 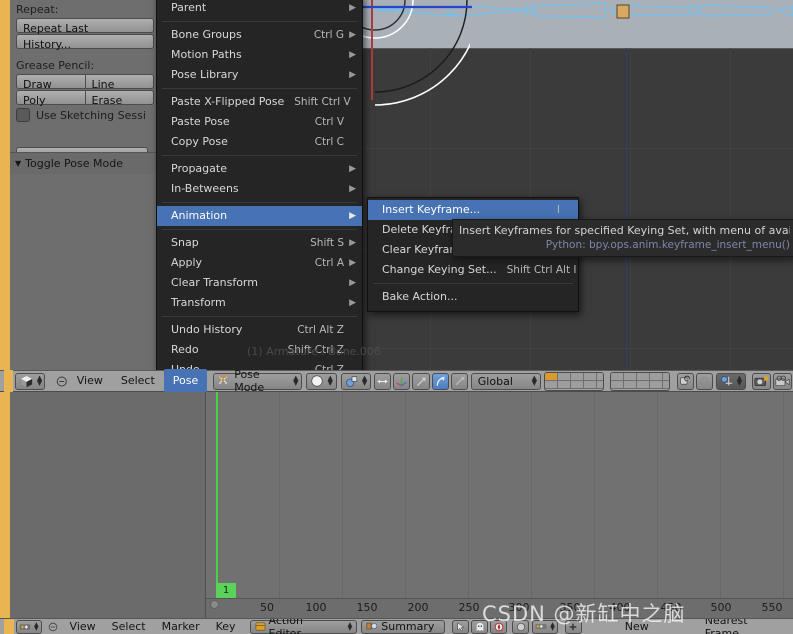 I want to click on translate-manipulator-button, so click(x=402, y=381).